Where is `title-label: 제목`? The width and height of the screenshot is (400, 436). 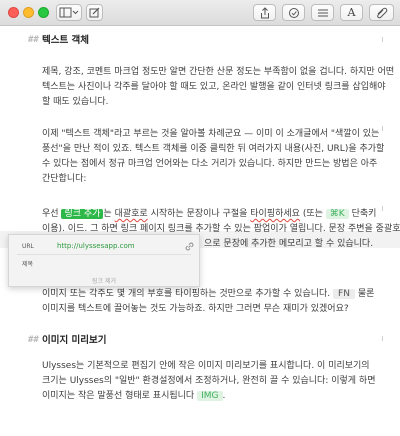 title-label: 제목 is located at coordinates (28, 264).